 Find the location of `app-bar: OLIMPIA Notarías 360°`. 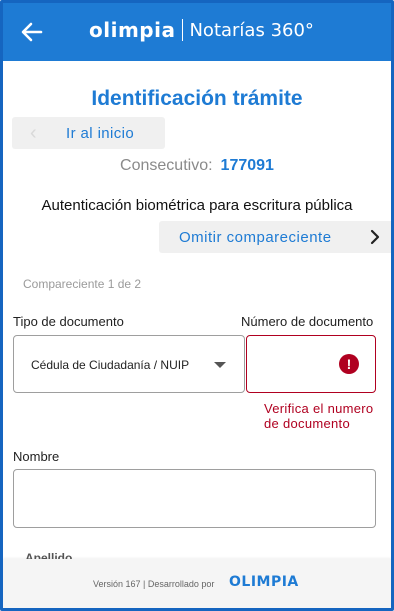

app-bar: OLIMPIA Notarías 360° is located at coordinates (197, 32).